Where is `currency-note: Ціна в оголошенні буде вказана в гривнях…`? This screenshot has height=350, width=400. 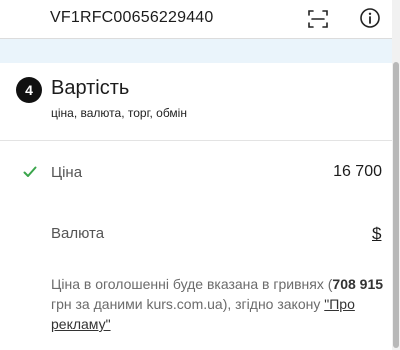 currency-note: Ціна в оголошенні буде вказана в гривнях… is located at coordinates (219, 304).